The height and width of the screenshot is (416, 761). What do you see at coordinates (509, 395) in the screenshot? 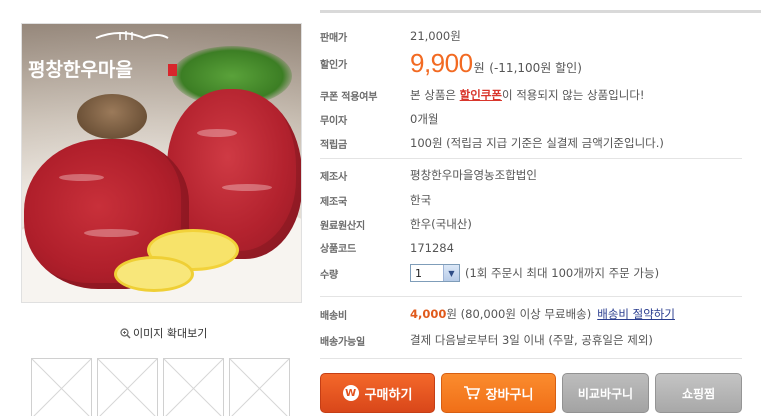
I see `cart-button-label: 장바구니` at bounding box center [509, 395].